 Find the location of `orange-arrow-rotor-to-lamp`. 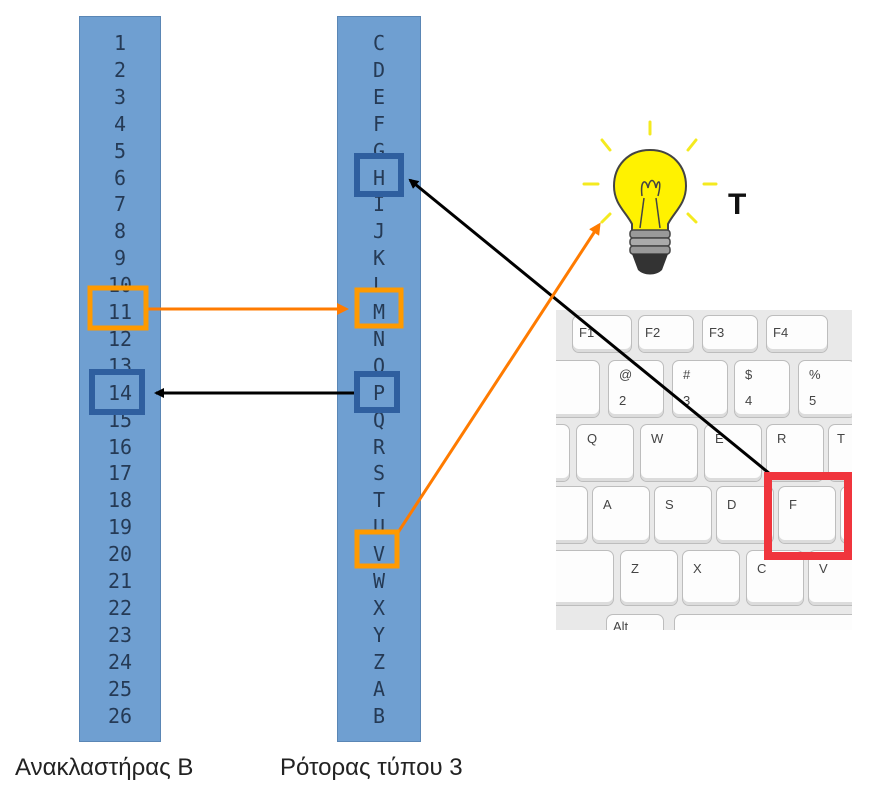

orange-arrow-rotor-to-lamp is located at coordinates (498, 378).